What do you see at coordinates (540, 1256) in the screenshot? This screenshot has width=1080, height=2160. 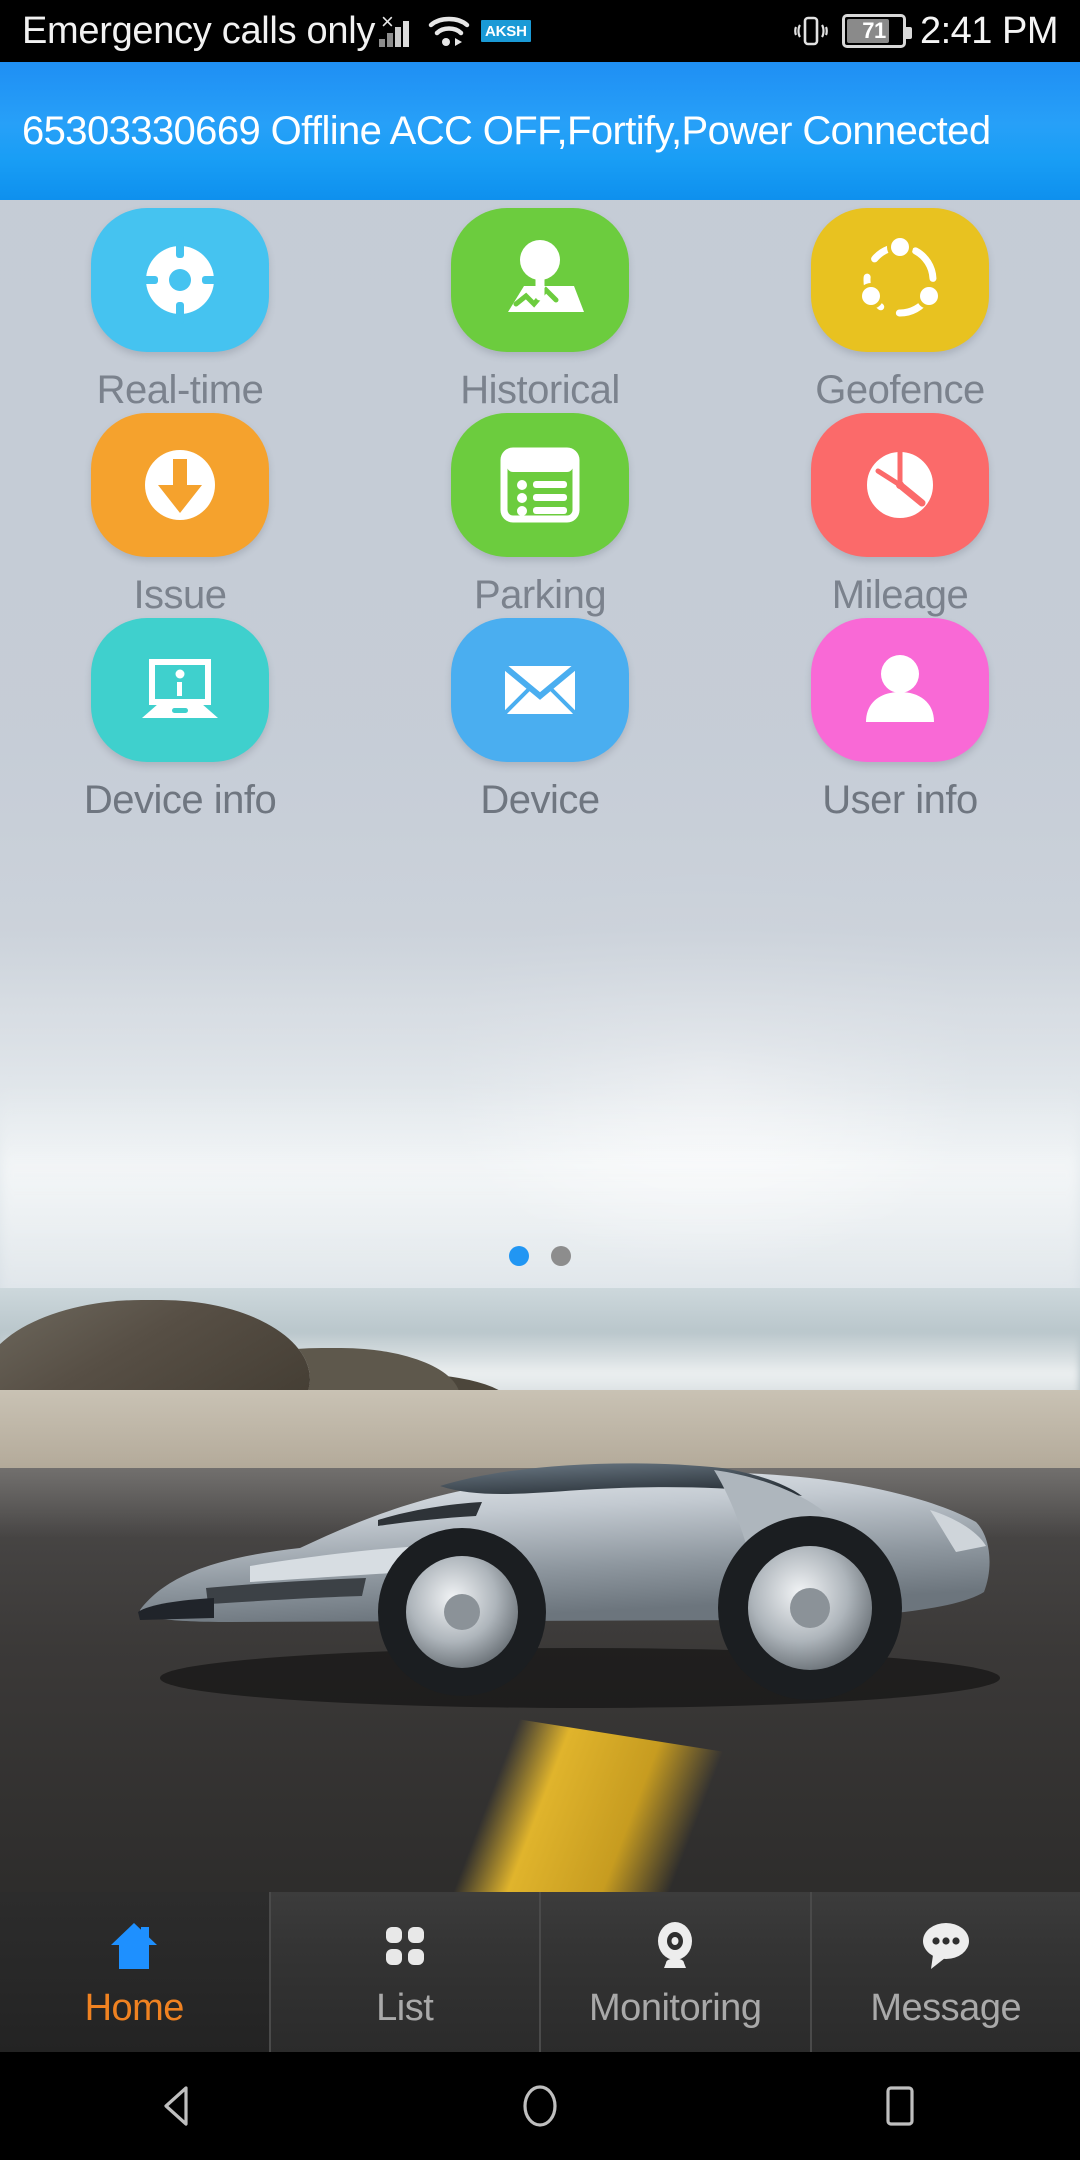 I see `page-indicator` at bounding box center [540, 1256].